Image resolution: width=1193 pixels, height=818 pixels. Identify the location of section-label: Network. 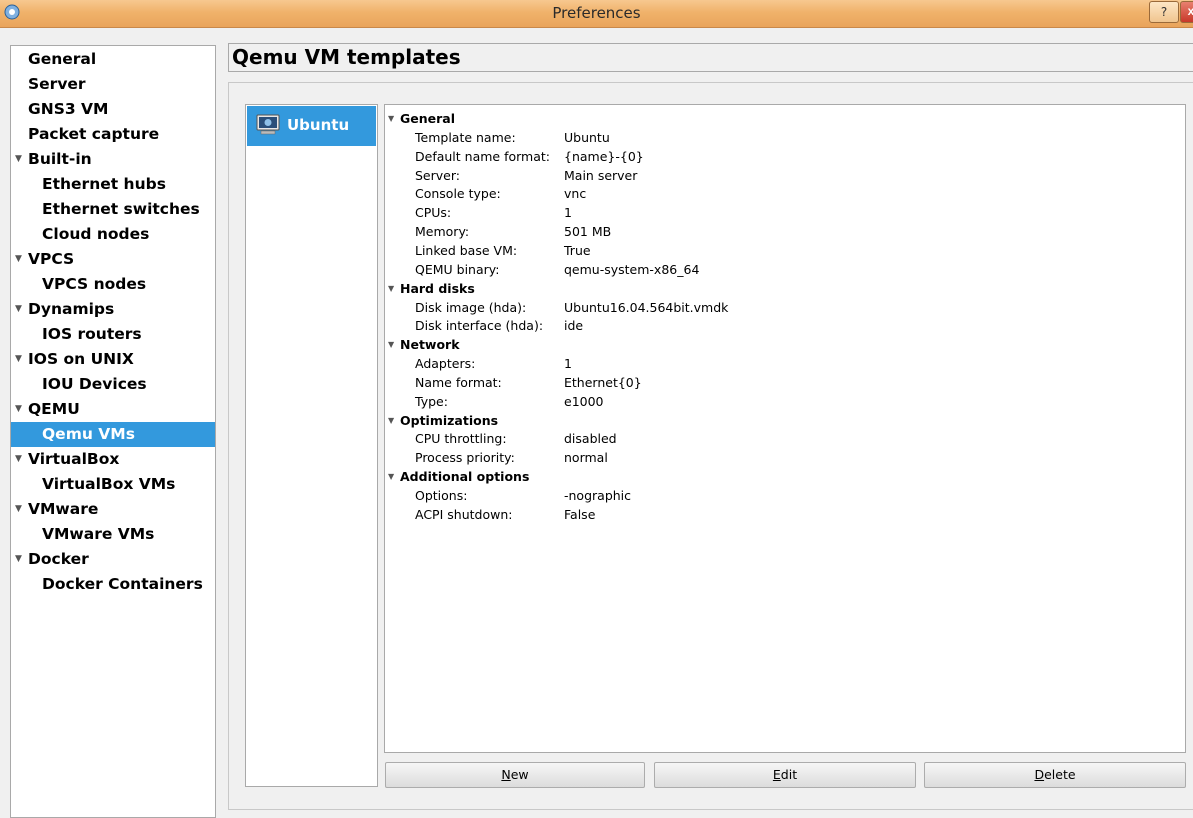
(430, 345).